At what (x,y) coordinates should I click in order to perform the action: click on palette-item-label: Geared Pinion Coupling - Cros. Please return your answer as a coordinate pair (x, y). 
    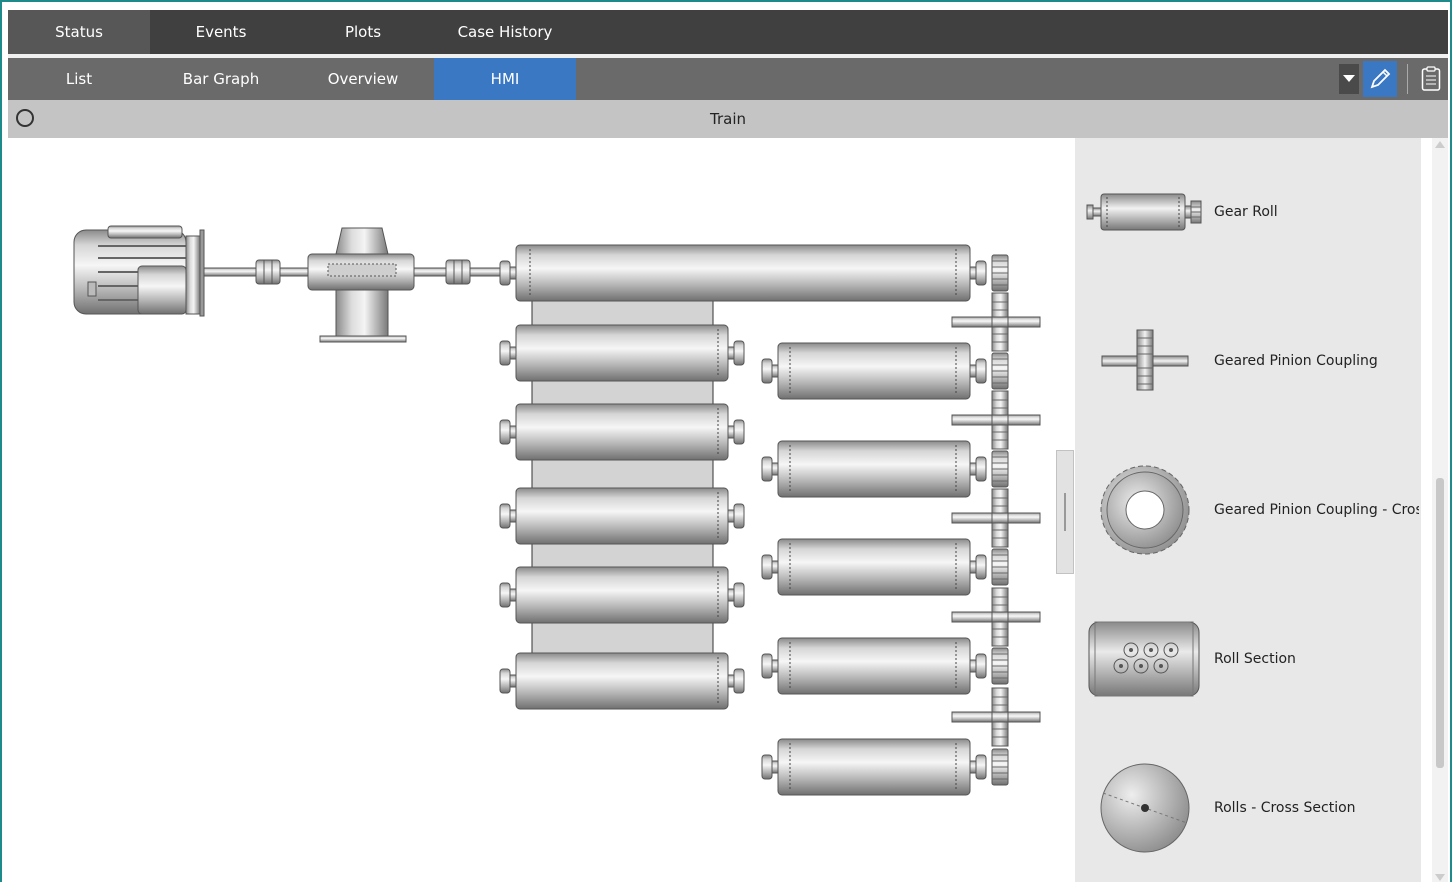
    Looking at the image, I should click on (1316, 510).